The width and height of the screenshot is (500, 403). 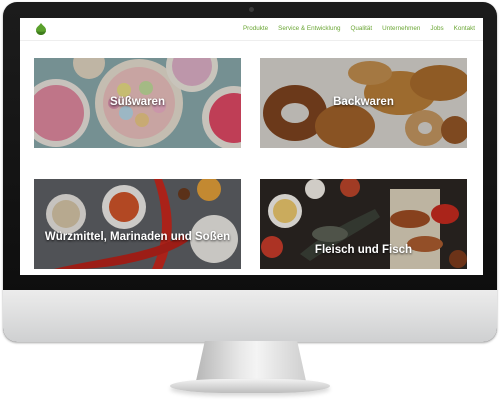 What do you see at coordinates (363, 224) in the screenshot?
I see `category-tile-fleisch-fisch: Fleisch und Fisch` at bounding box center [363, 224].